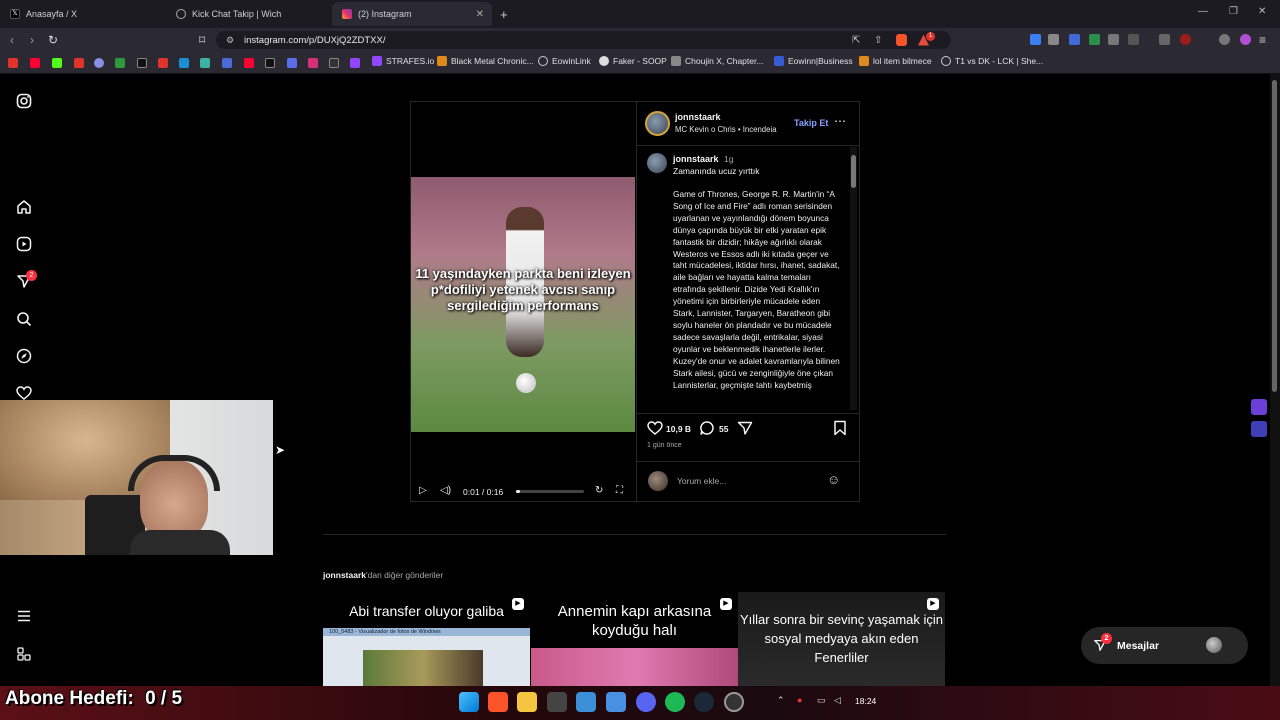 Image resolution: width=1280 pixels, height=720 pixels. Describe the element at coordinates (583, 40) in the screenshot. I see `address-bar: ⚙ instagram.com/p/DUXjQ2ZDTXX/ ⇱ ⇧ 1` at that location.